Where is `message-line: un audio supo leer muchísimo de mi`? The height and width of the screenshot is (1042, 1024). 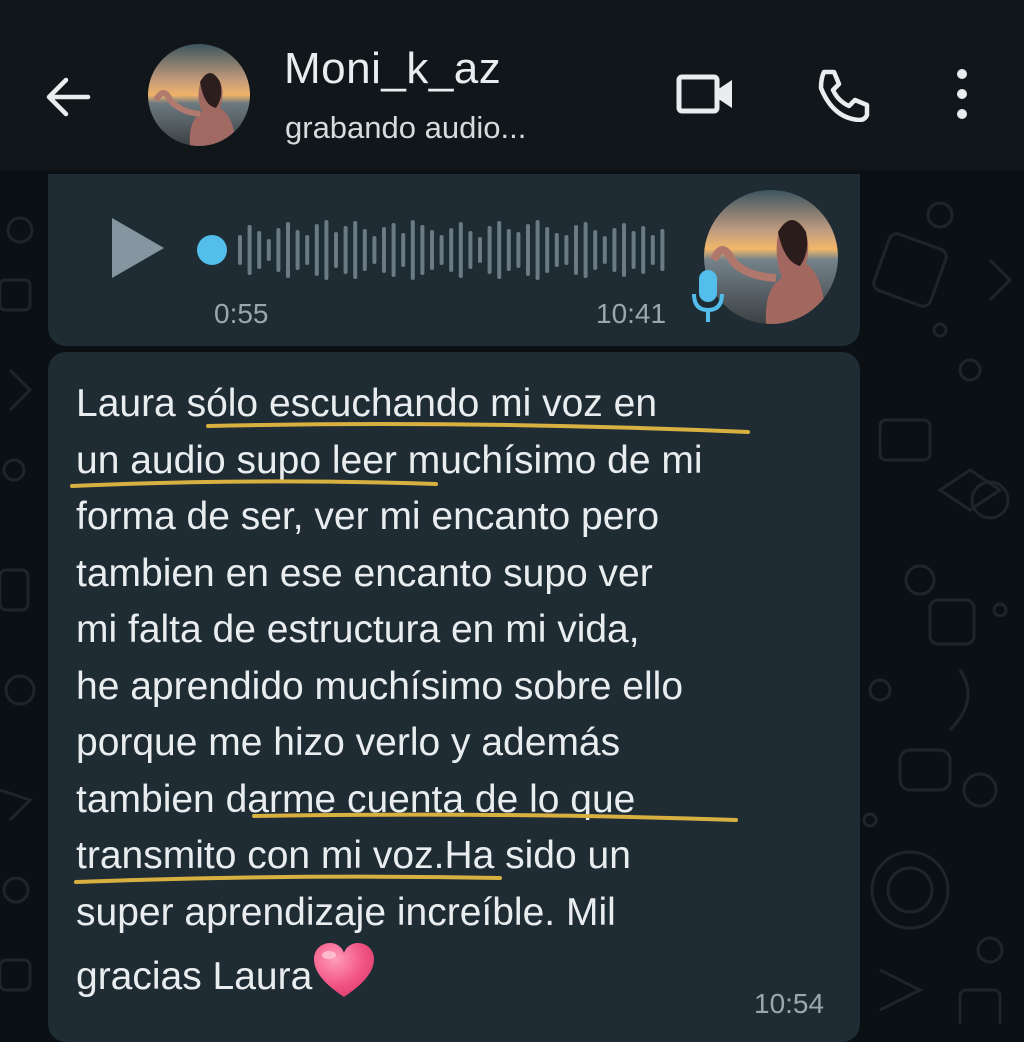 message-line: un audio supo leer muchísimo de mi is located at coordinates (389, 460).